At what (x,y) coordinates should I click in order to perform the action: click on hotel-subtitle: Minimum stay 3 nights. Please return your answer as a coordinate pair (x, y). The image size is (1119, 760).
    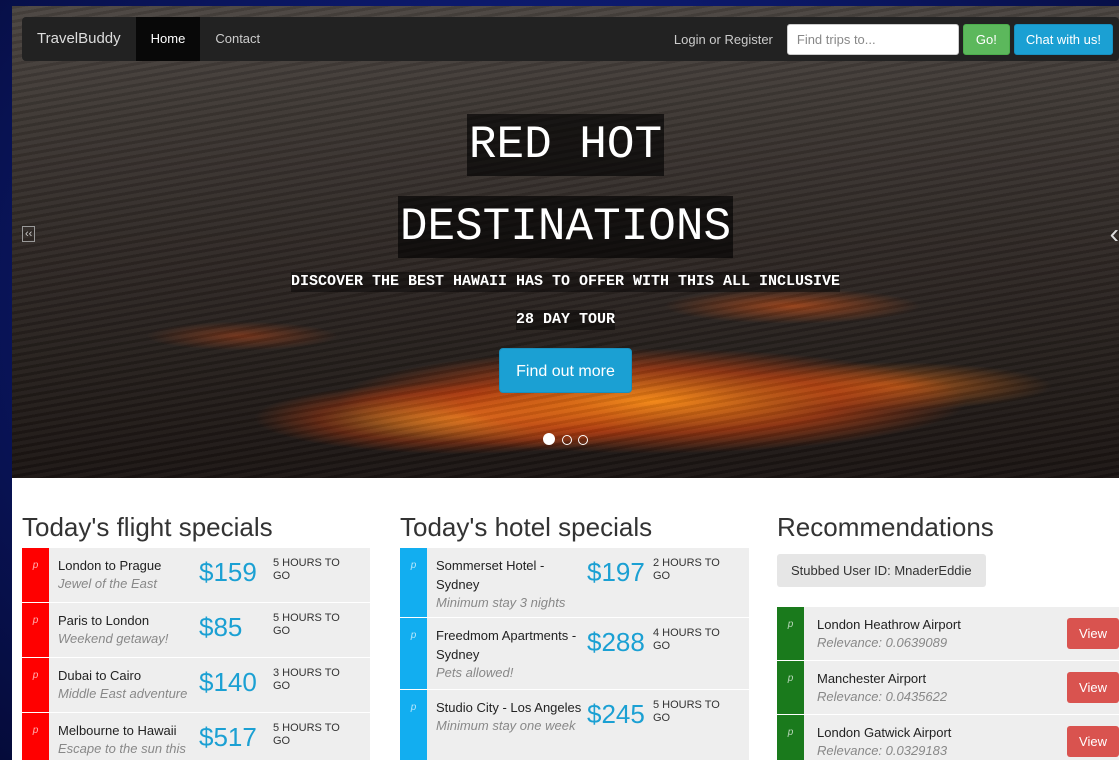
    Looking at the image, I should click on (501, 602).